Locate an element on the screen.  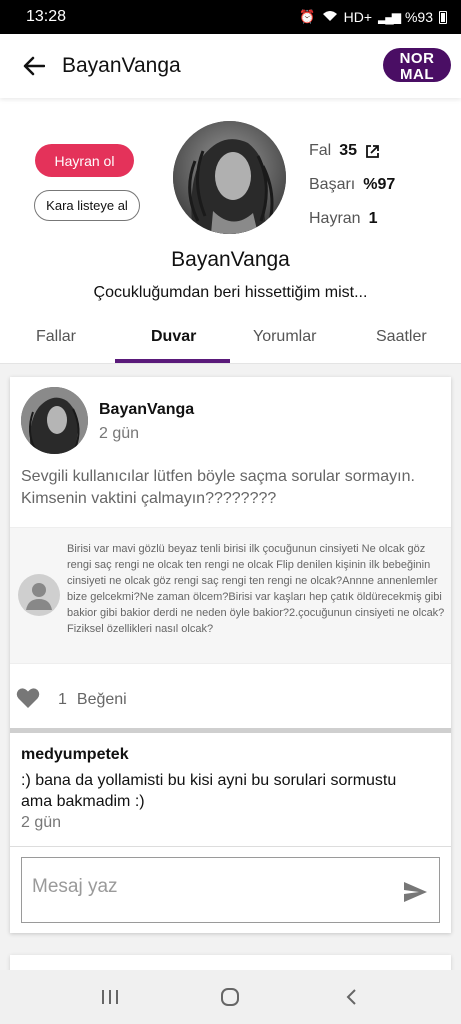
stat-fal-label: Fal is located at coordinates (320, 150).